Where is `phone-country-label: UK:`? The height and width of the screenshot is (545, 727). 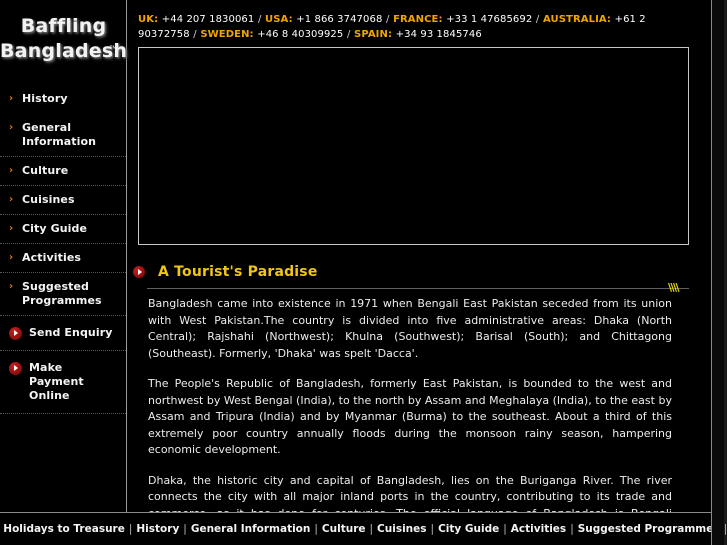 phone-country-label: UK: is located at coordinates (148, 19).